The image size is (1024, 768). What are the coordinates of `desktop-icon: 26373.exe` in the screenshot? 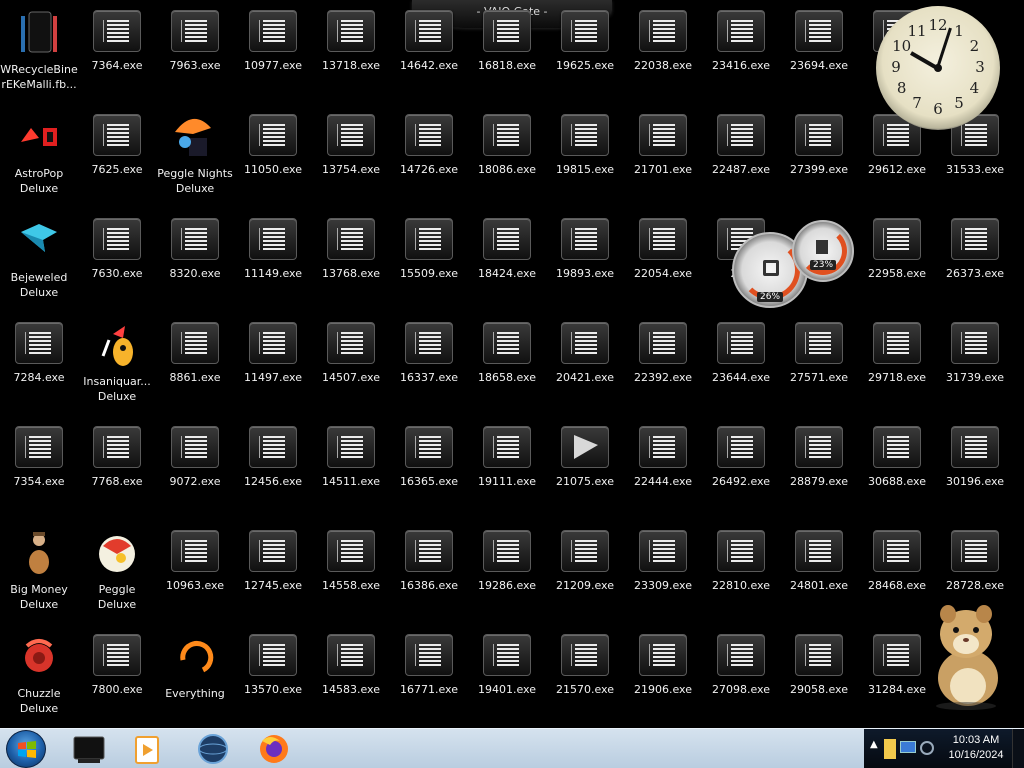 It's located at (975, 260).